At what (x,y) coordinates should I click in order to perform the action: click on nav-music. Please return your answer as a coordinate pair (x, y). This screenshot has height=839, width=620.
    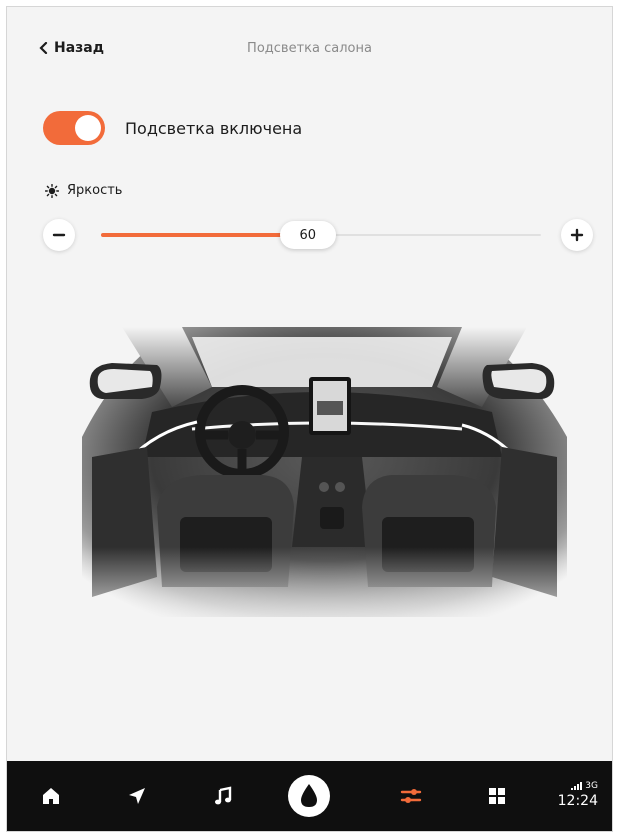
    Looking at the image, I should click on (223, 796).